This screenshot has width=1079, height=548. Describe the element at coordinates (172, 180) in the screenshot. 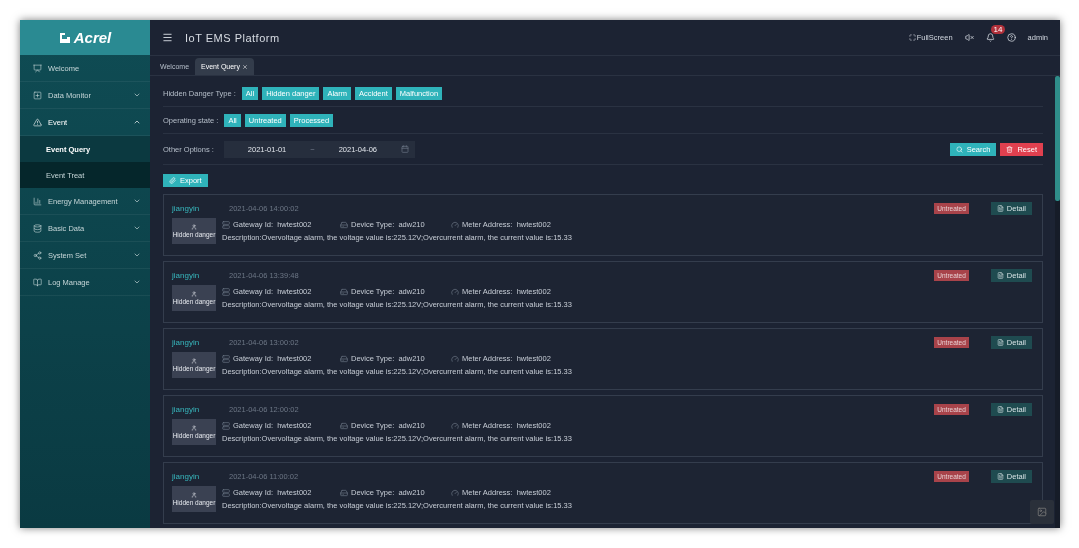

I see `paperclip-icon` at that location.